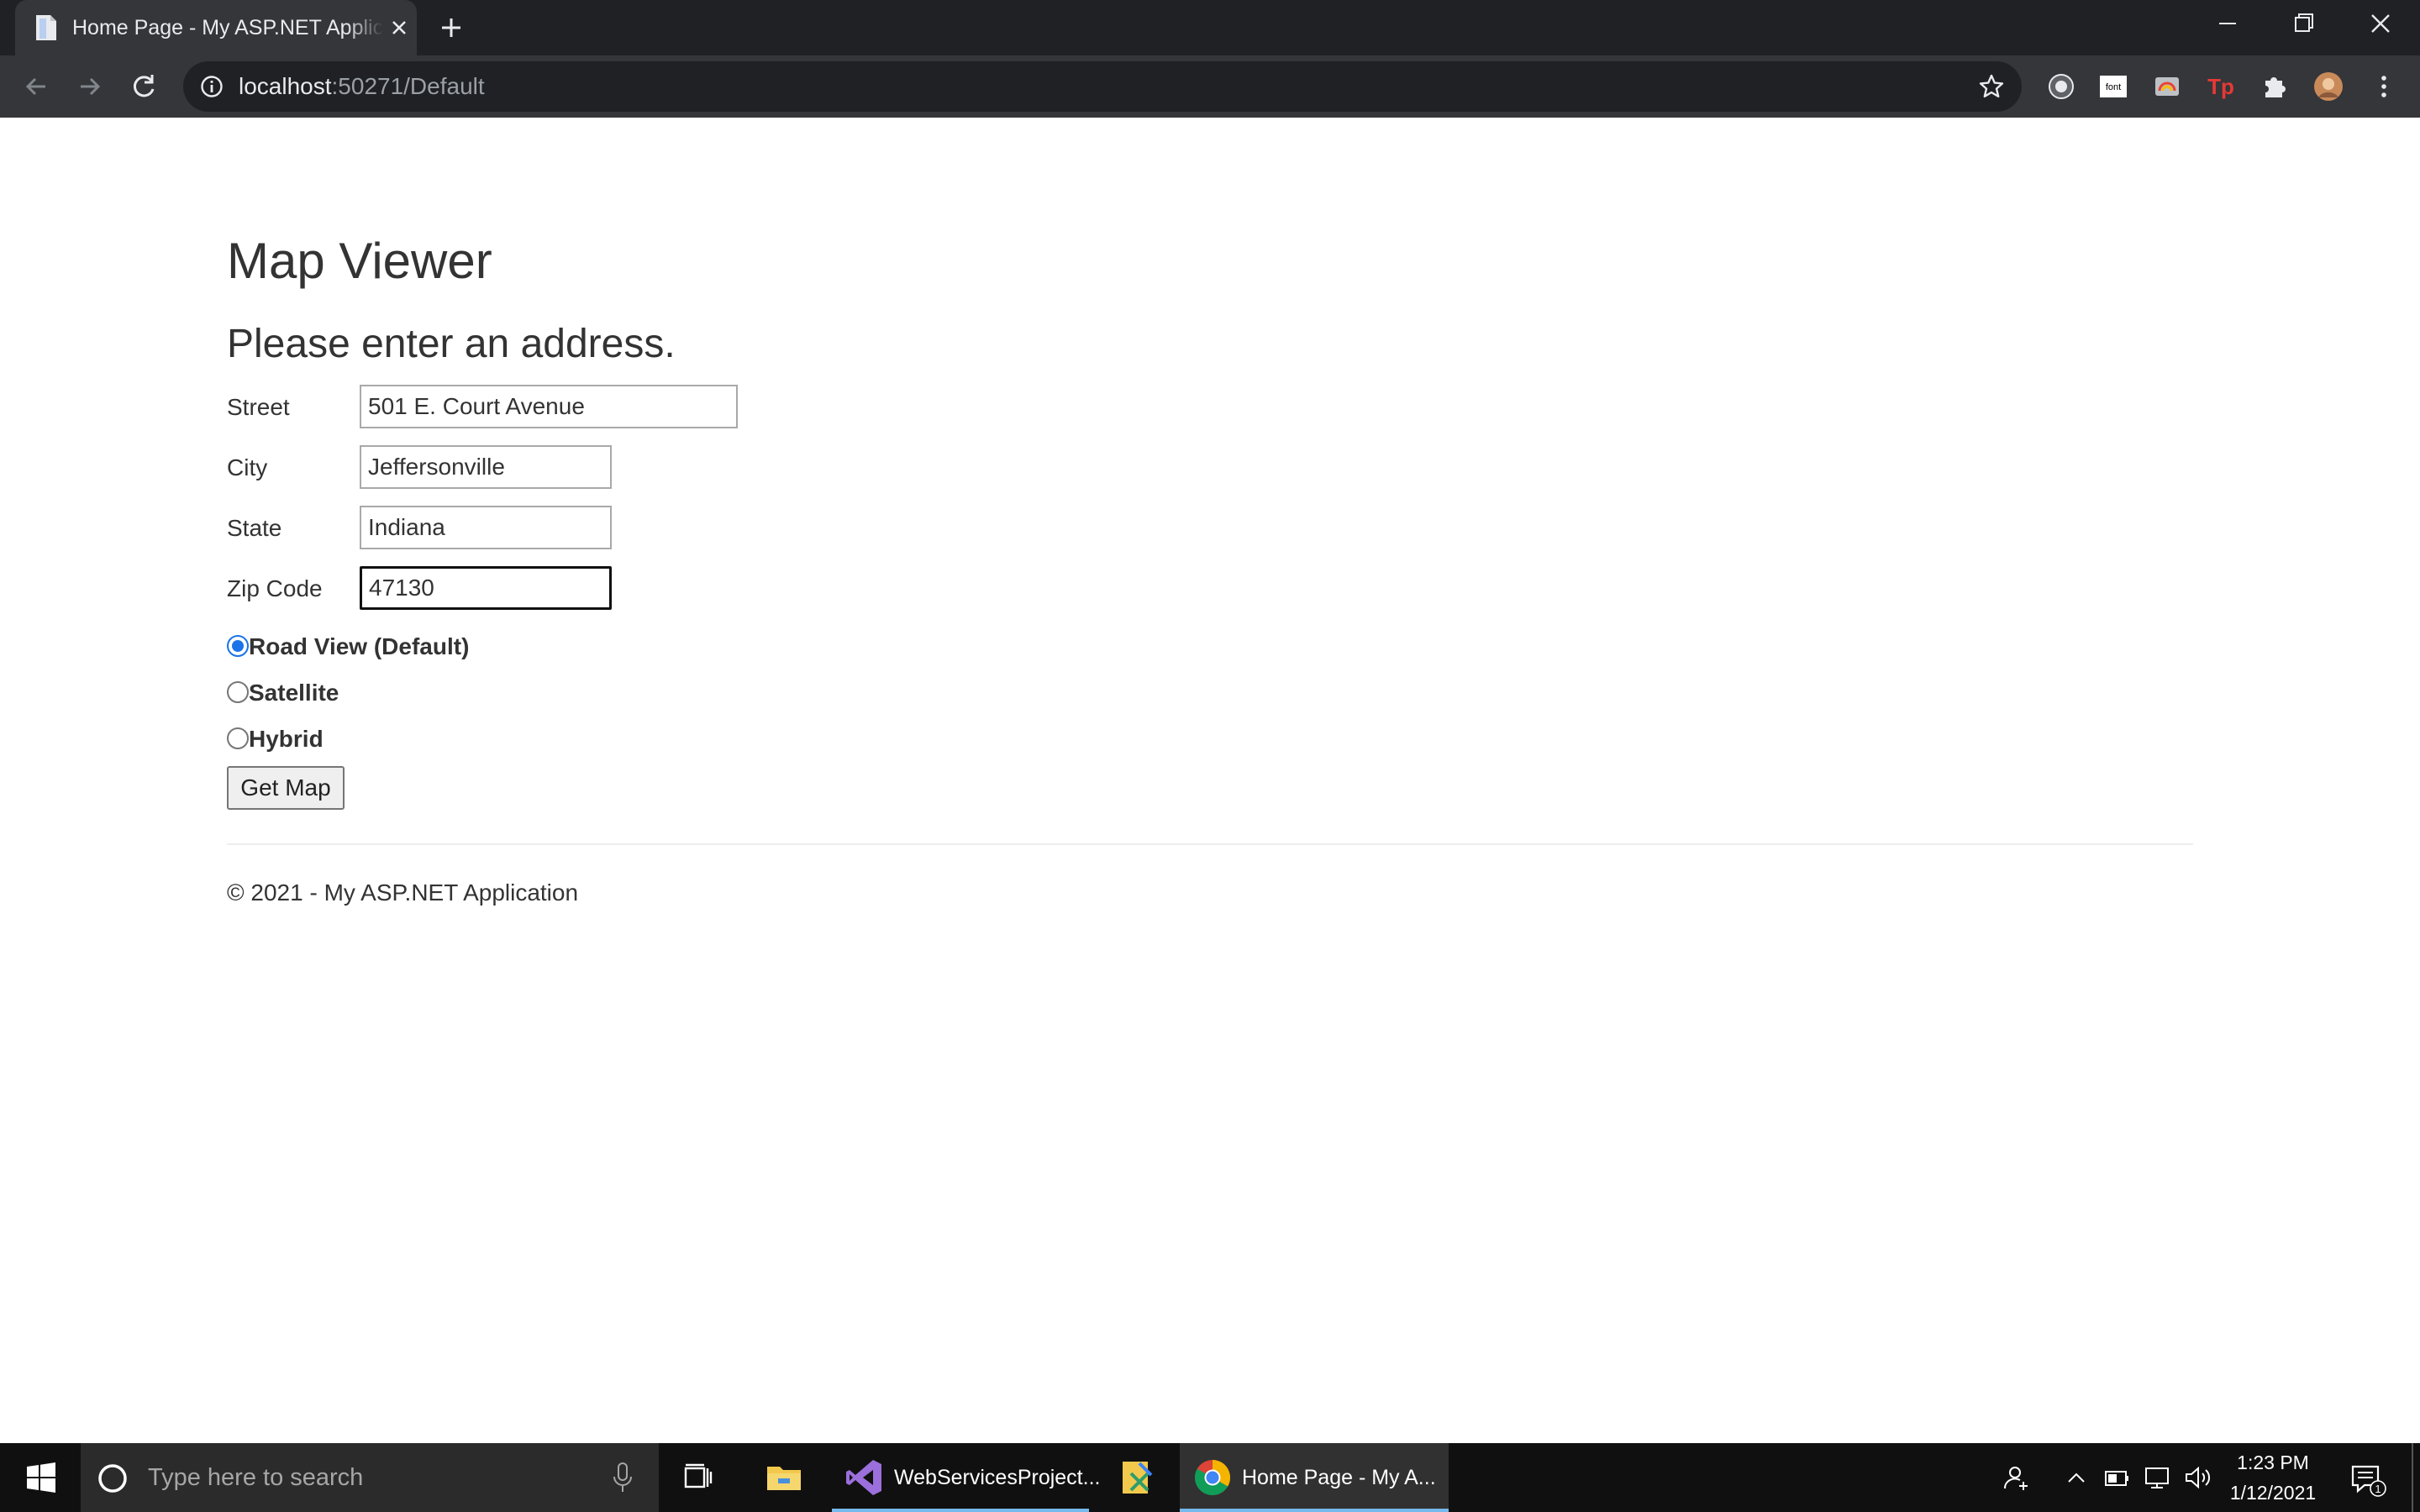 Image resolution: width=2420 pixels, height=1512 pixels. I want to click on url-text: localhost:50271/Default, so click(362, 86).